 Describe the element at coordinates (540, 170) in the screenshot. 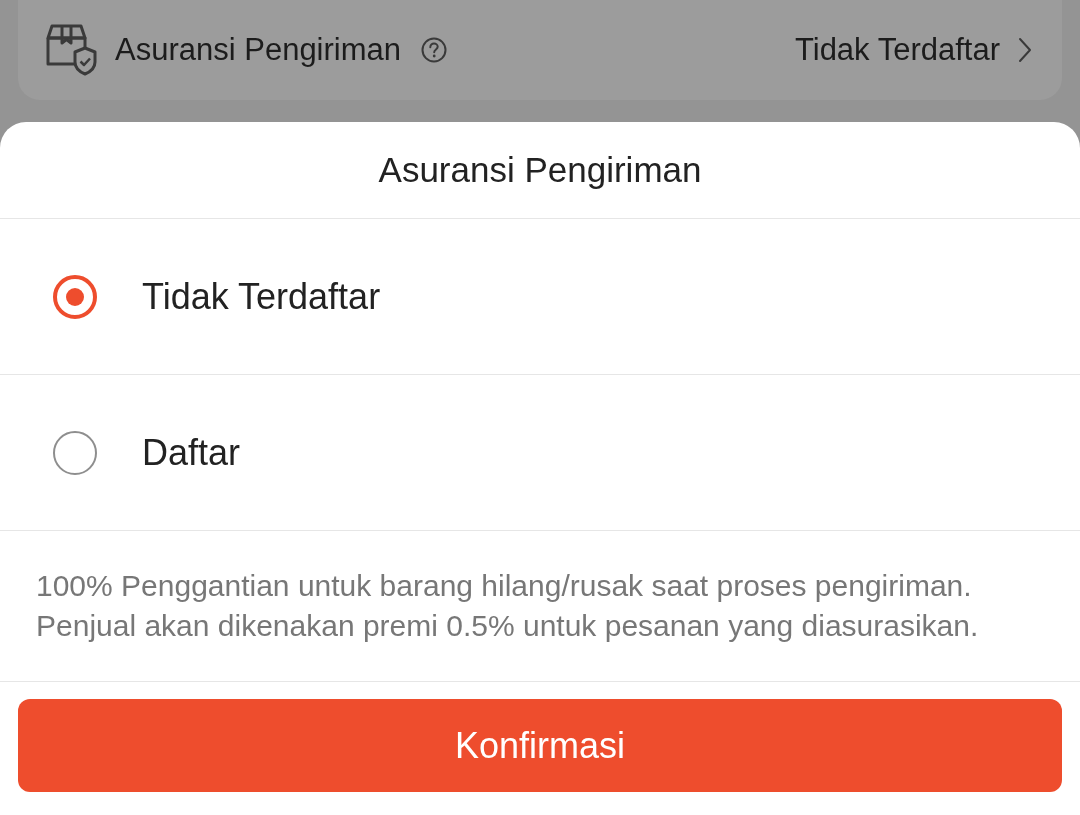

I see `sheet-title: Asuransi Pengiriman` at that location.